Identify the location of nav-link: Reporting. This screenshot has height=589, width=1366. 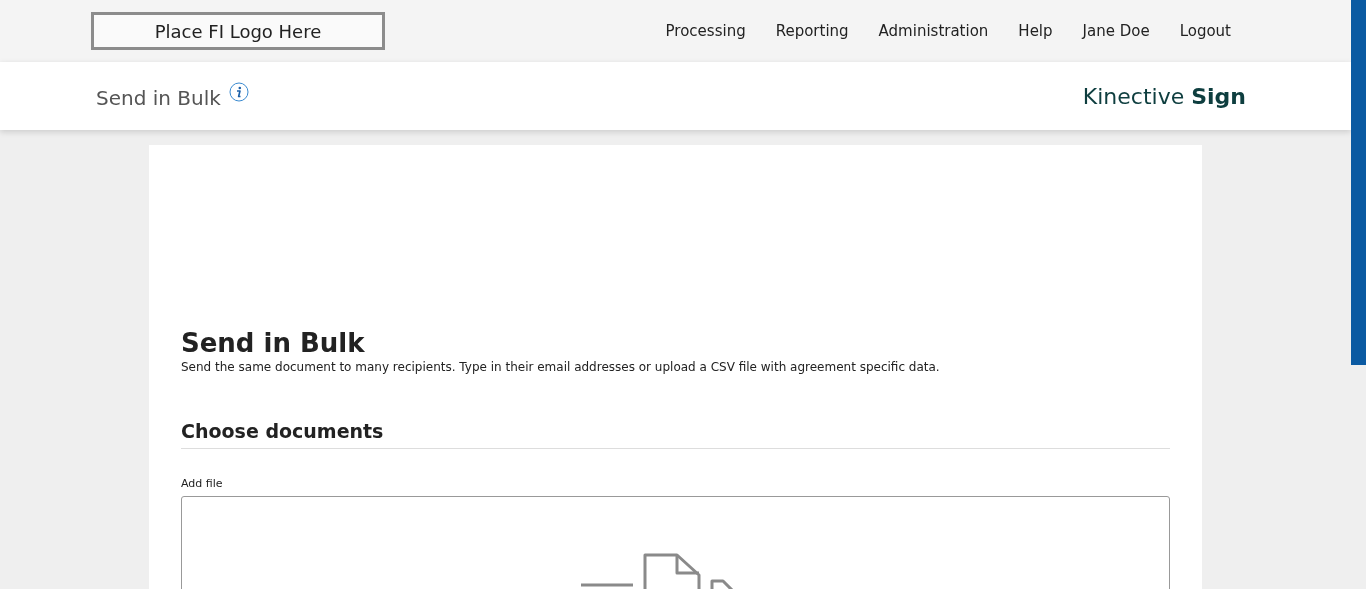
(812, 31).